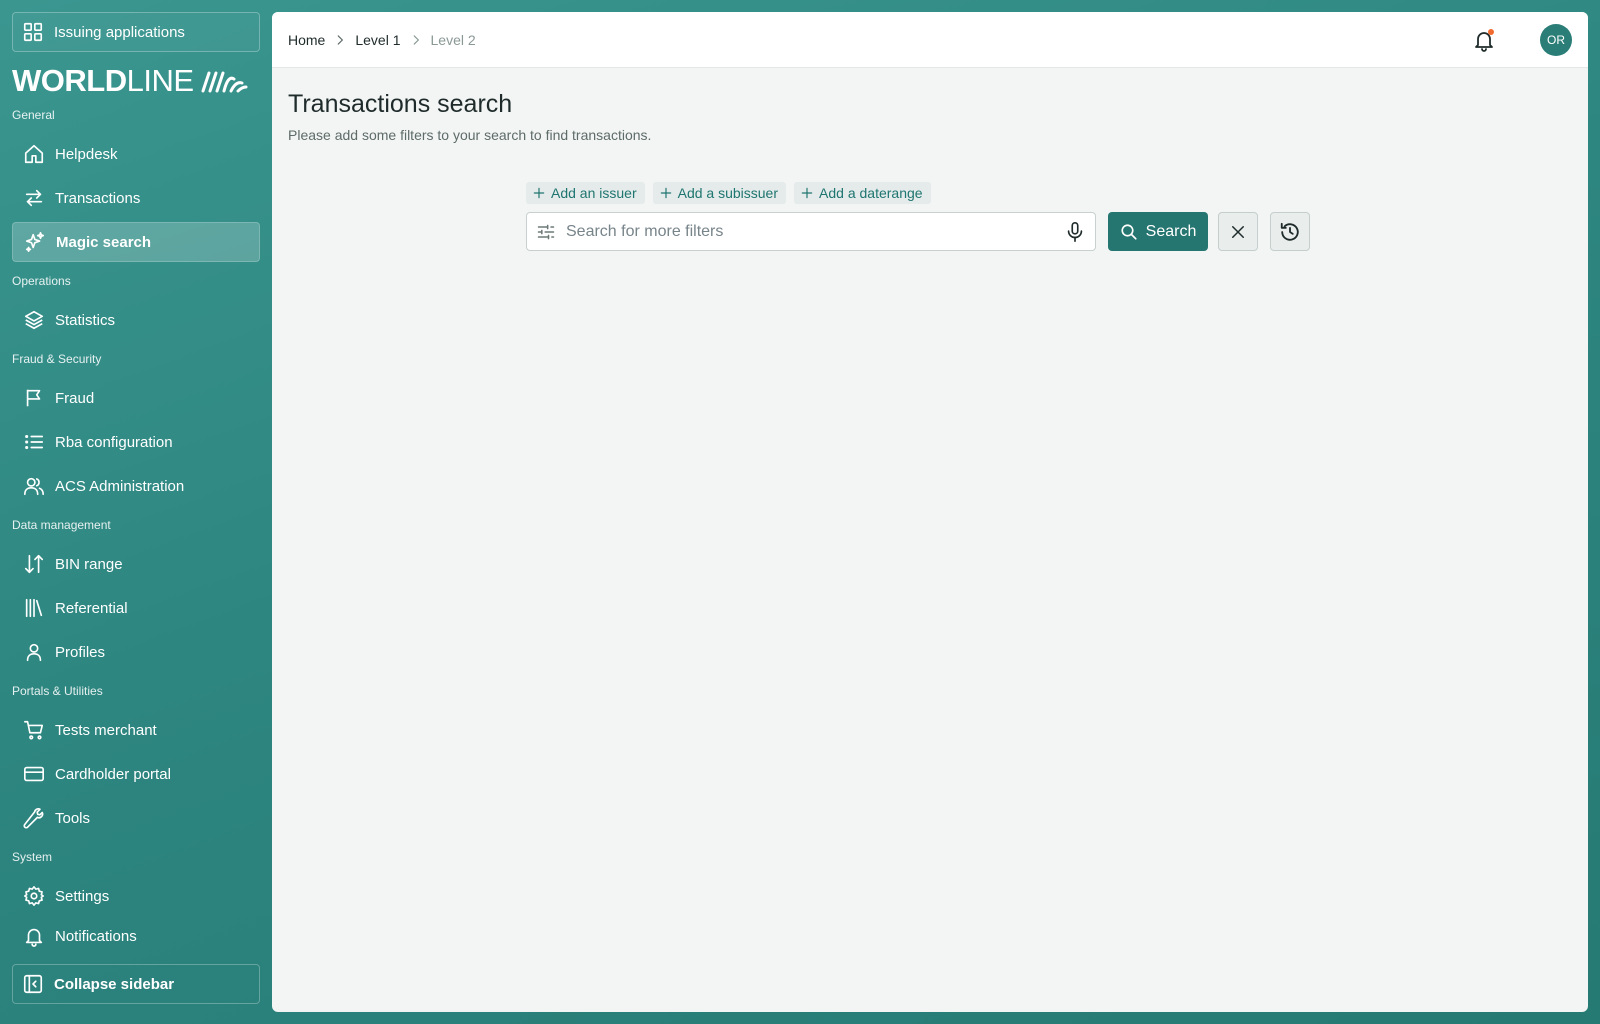 This screenshot has height=1024, width=1600. I want to click on section-portals-utilities: Portals & Utilities, so click(57, 691).